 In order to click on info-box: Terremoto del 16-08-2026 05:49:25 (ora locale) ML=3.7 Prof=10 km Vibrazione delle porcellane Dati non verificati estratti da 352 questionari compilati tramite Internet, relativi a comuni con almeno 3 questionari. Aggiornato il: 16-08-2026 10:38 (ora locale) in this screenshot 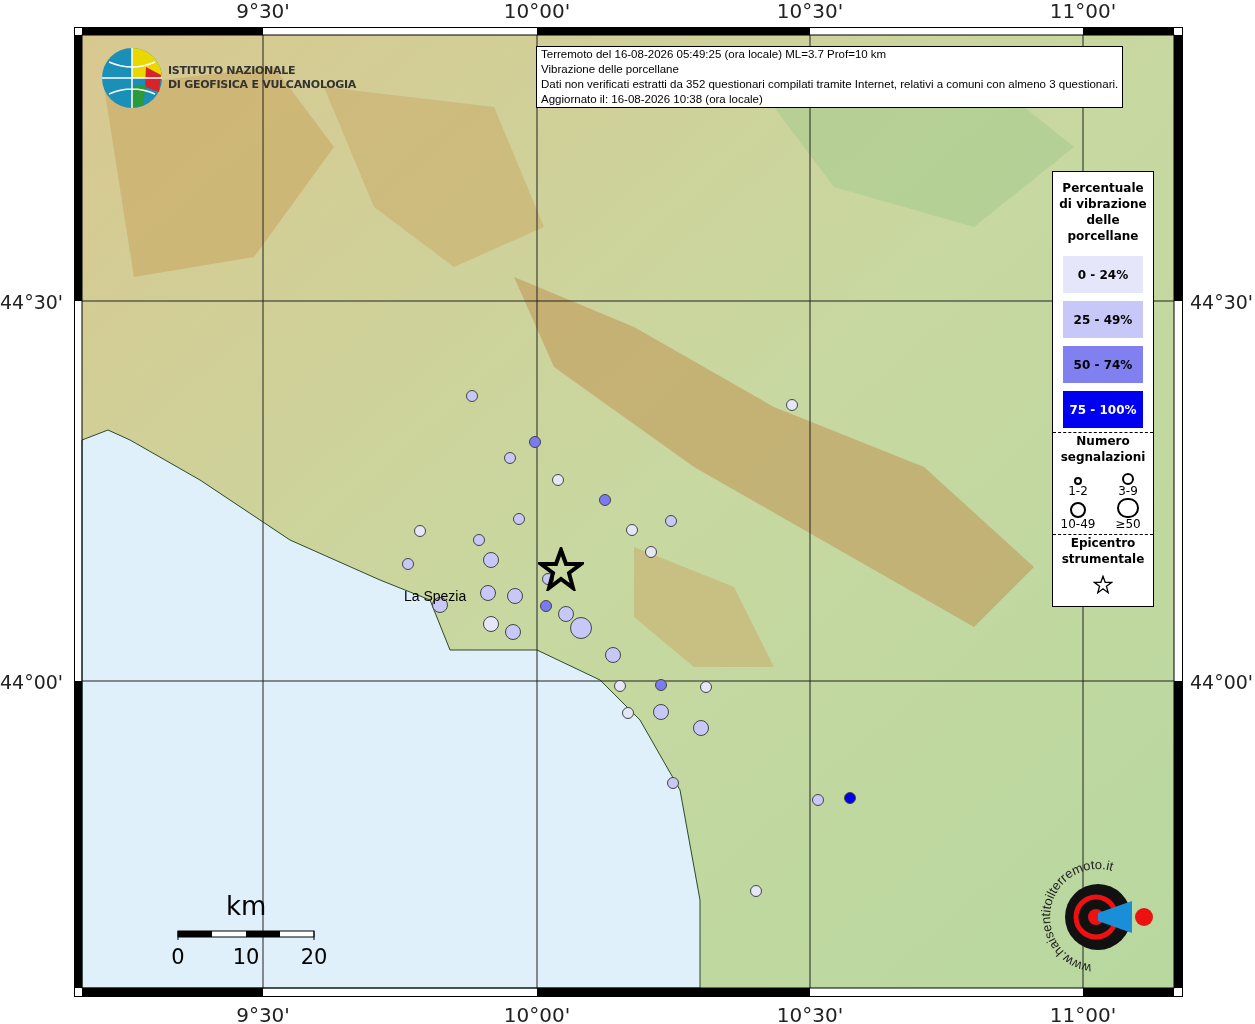, I will do `click(830, 77)`.